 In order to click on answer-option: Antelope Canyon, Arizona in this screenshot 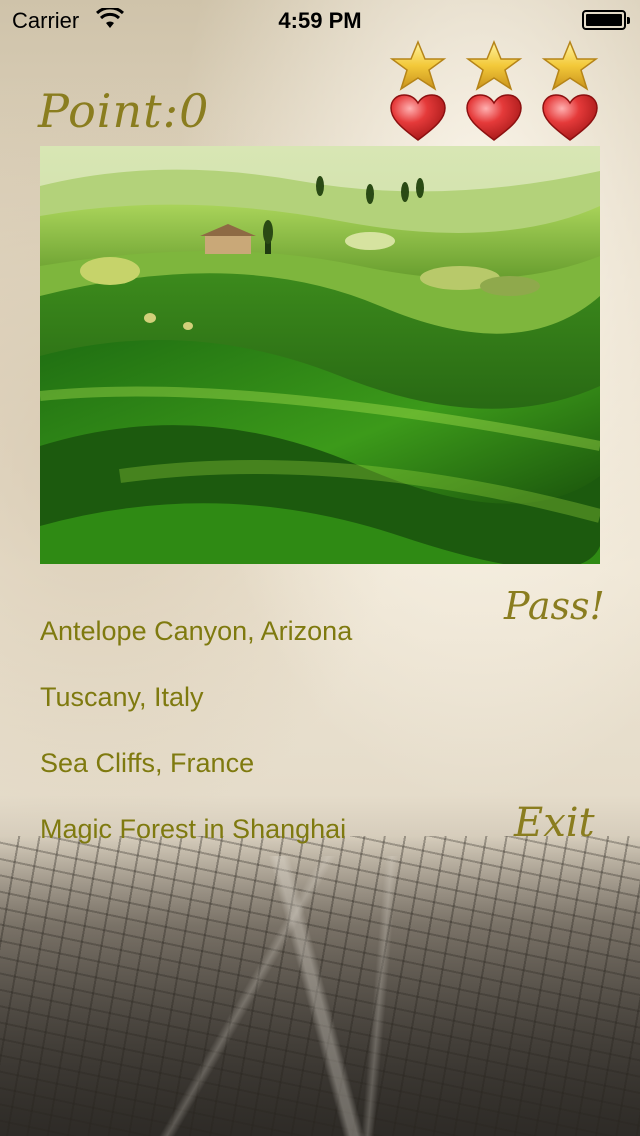, I will do `click(196, 631)`.